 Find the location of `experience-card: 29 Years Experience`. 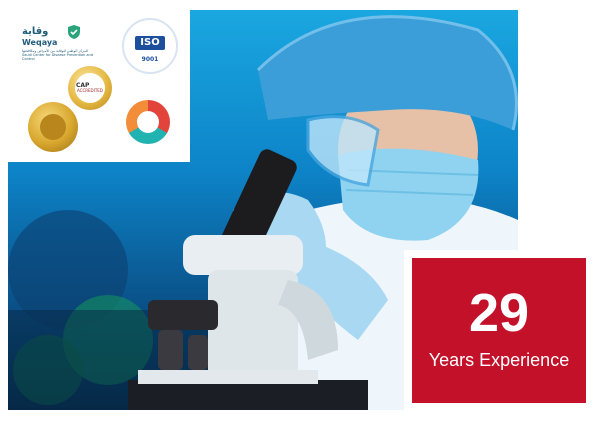

experience-card: 29 Years Experience is located at coordinates (499, 330).